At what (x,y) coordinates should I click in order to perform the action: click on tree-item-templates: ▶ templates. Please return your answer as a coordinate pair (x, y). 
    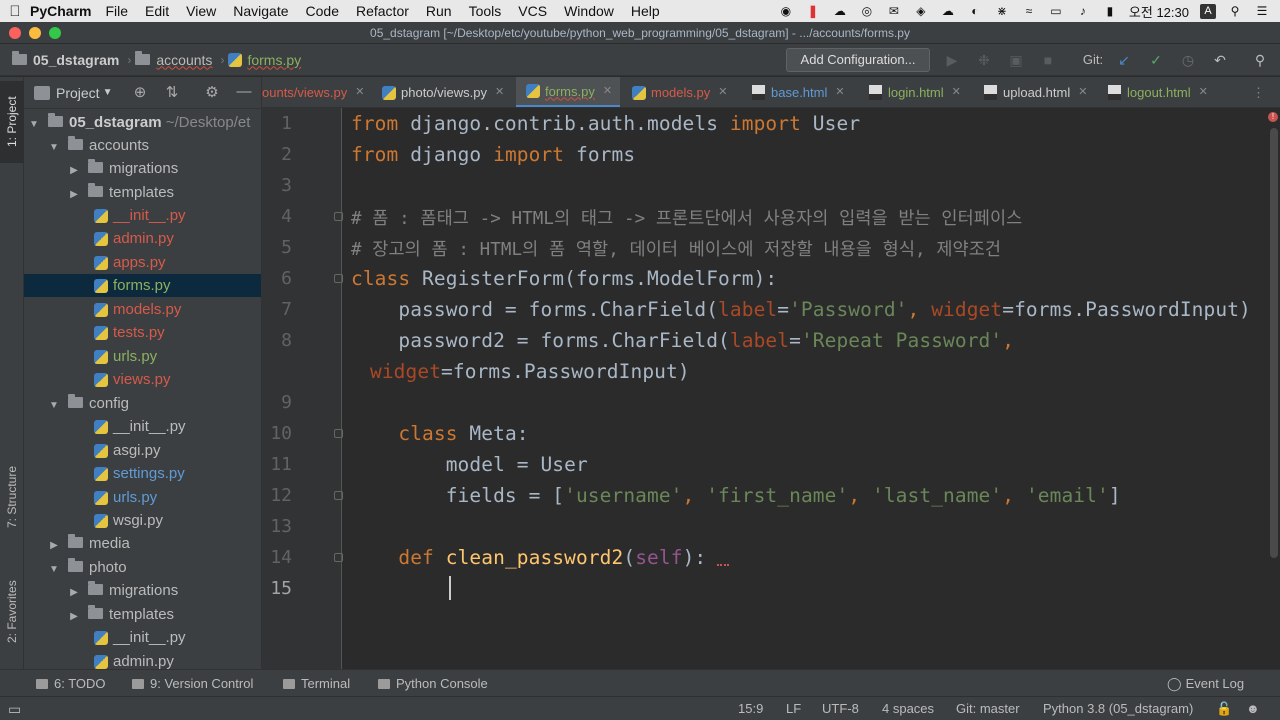
    Looking at the image, I should click on (142, 192).